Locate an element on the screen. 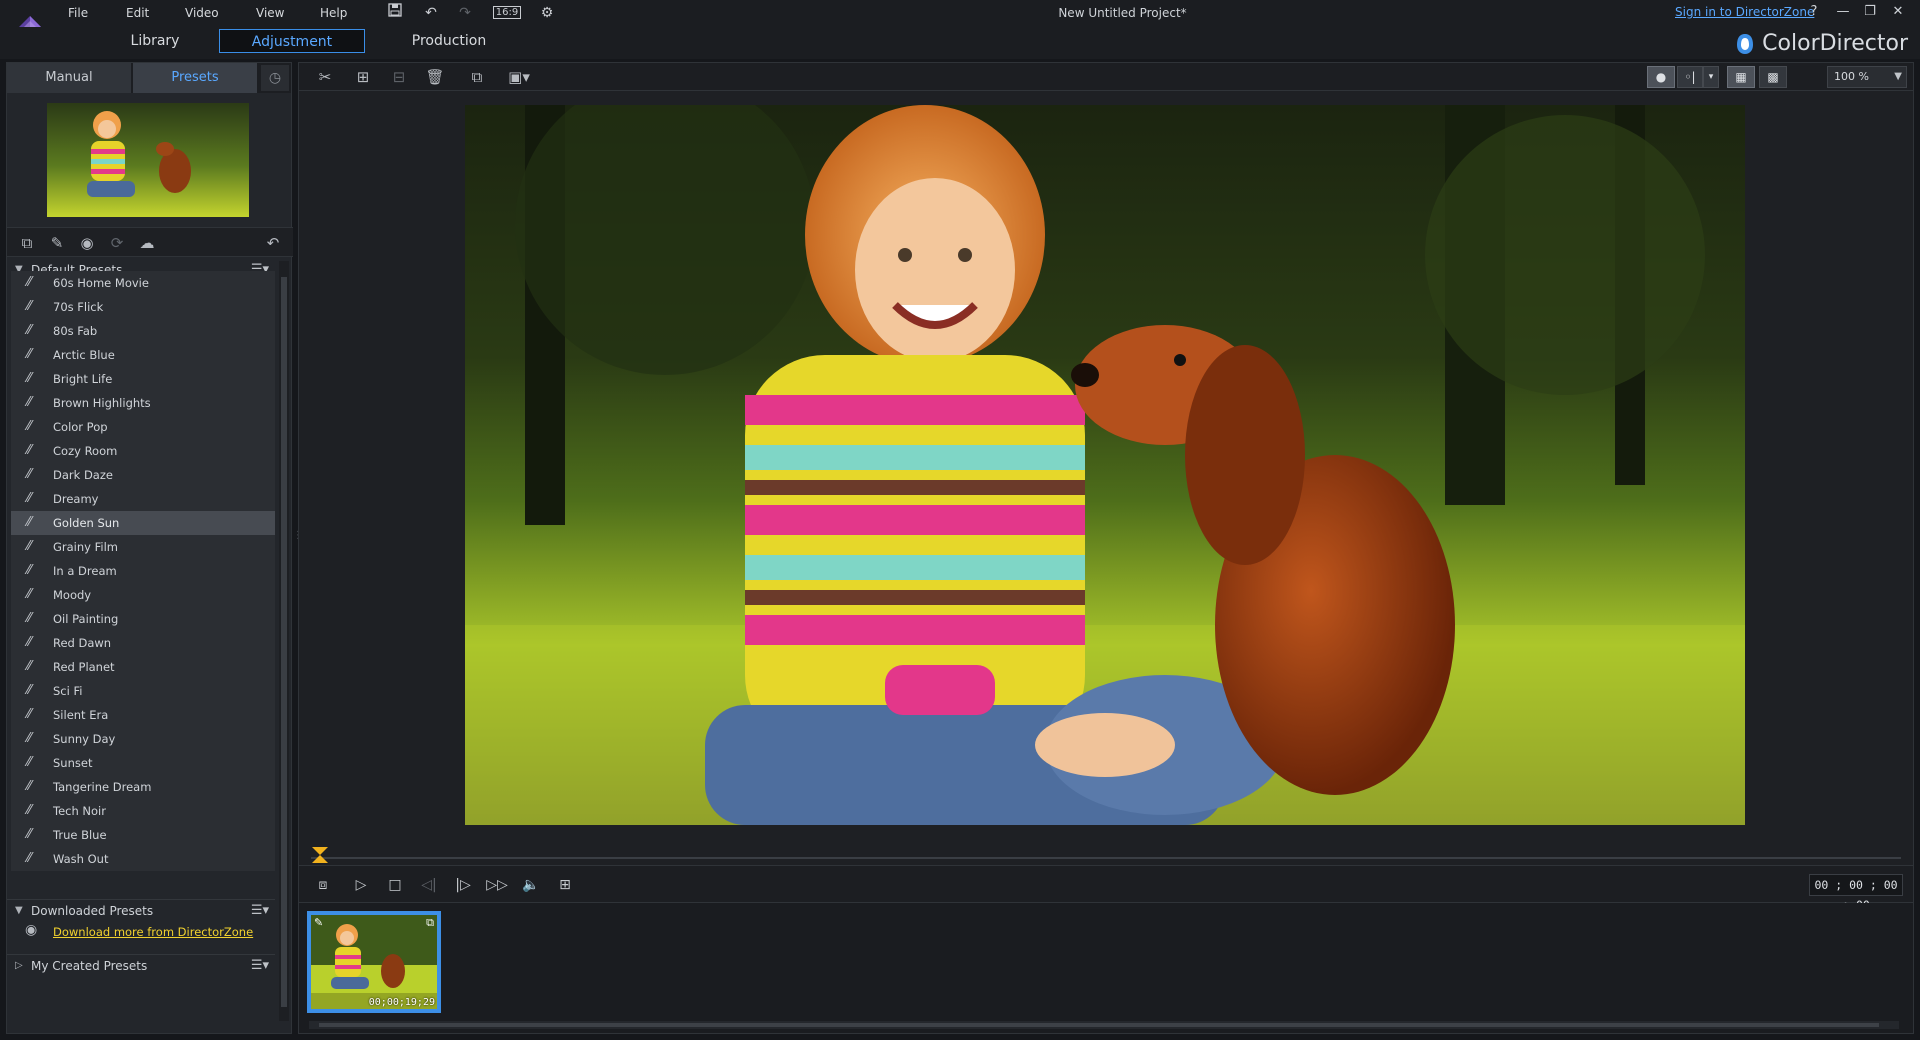 This screenshot has height=1040, width=1920. preset-item: ⁄⁄ Color Pop is located at coordinates (143, 427).